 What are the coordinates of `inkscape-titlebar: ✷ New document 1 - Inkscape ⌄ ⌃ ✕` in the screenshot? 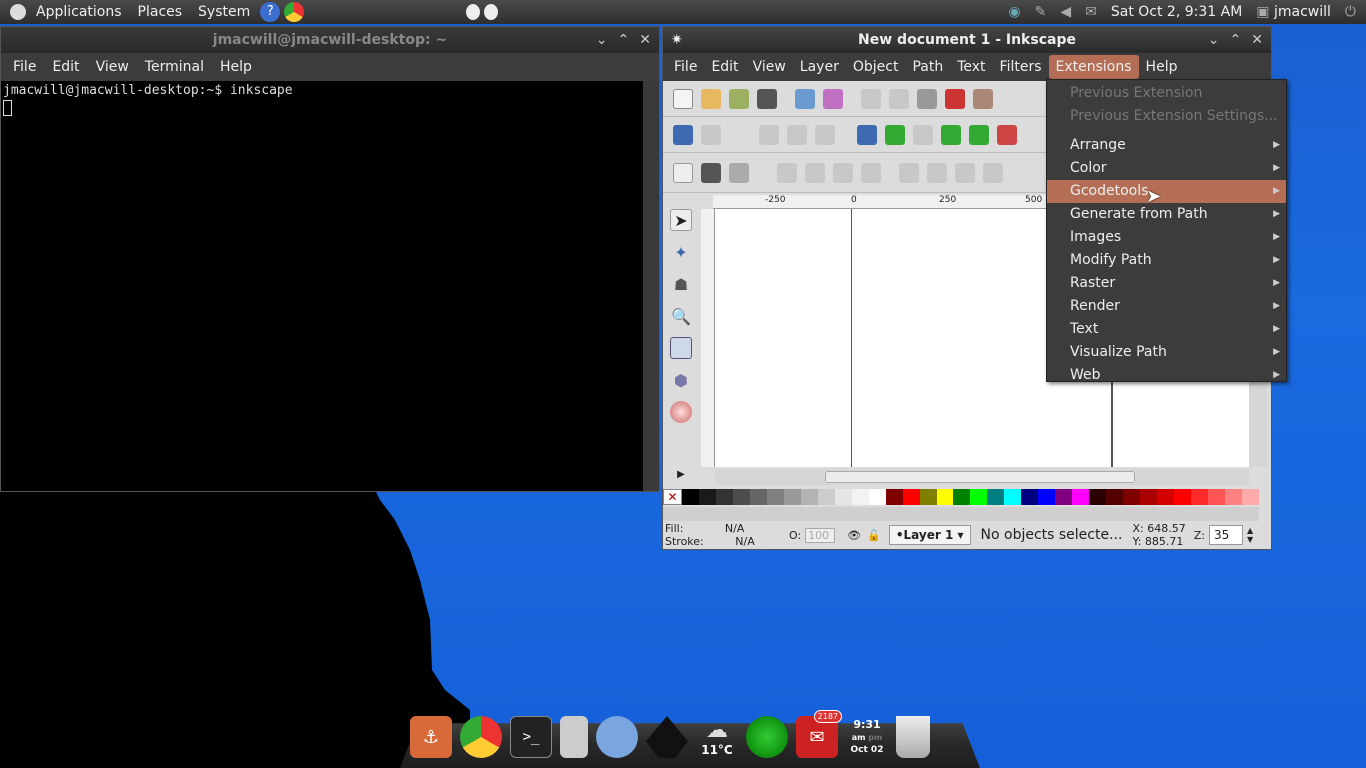 It's located at (967, 40).